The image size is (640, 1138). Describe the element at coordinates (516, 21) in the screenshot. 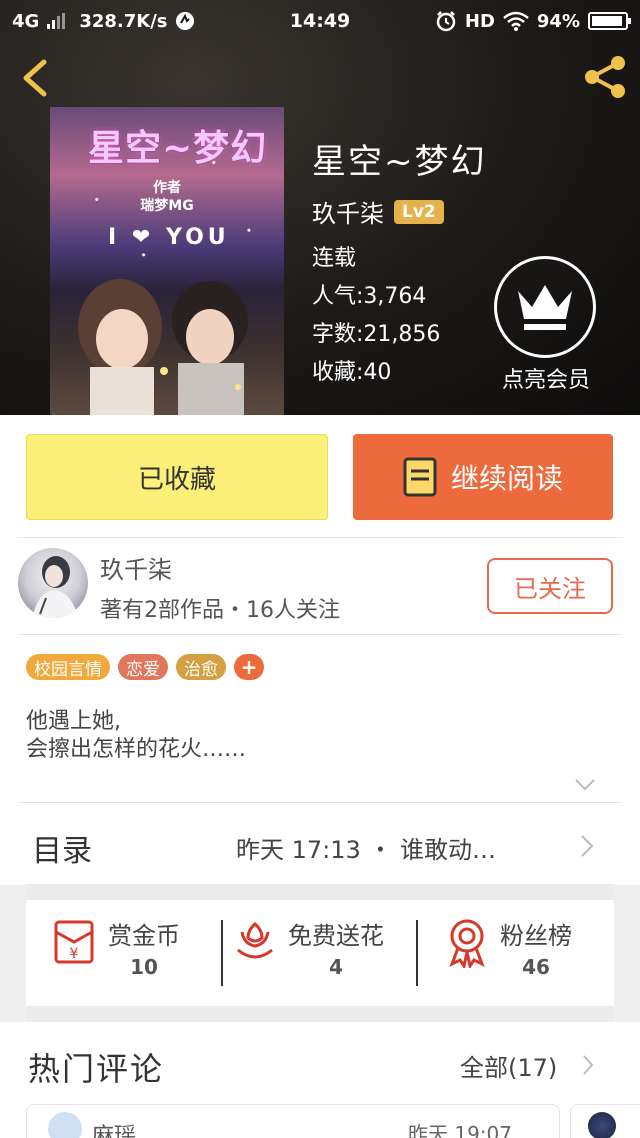

I see `wifi-icon` at that location.